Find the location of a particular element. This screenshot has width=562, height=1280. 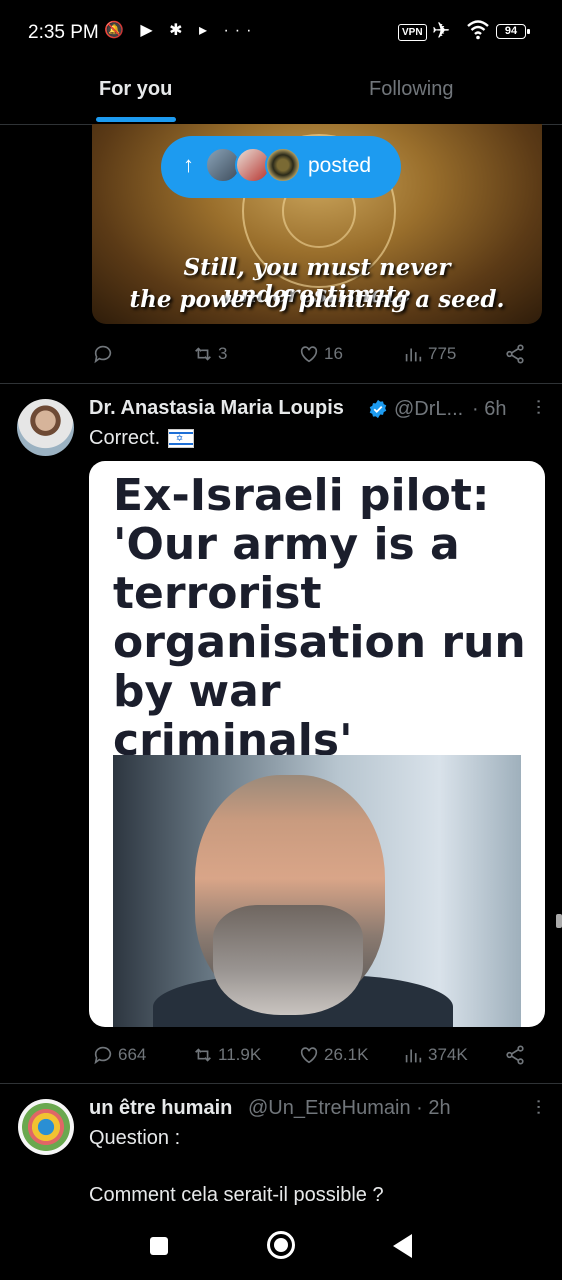

airplane-mode-icon: ✈ is located at coordinates (441, 30).